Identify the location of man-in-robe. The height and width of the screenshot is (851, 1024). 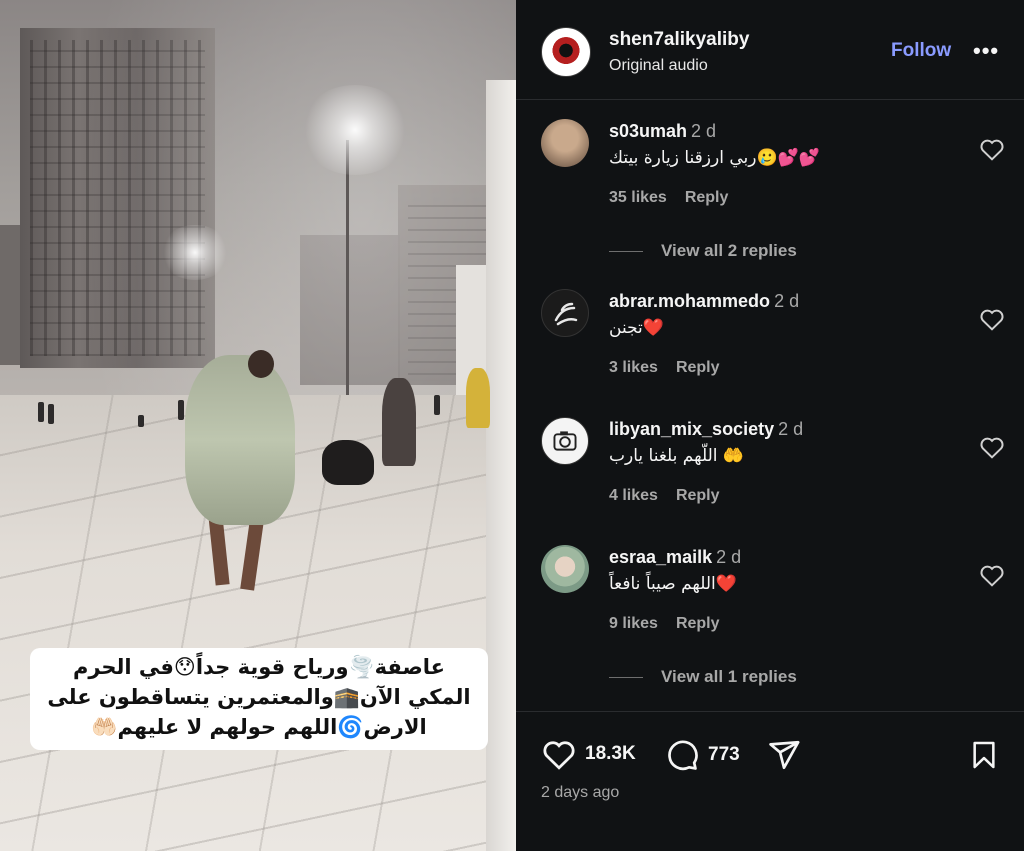
(240, 440).